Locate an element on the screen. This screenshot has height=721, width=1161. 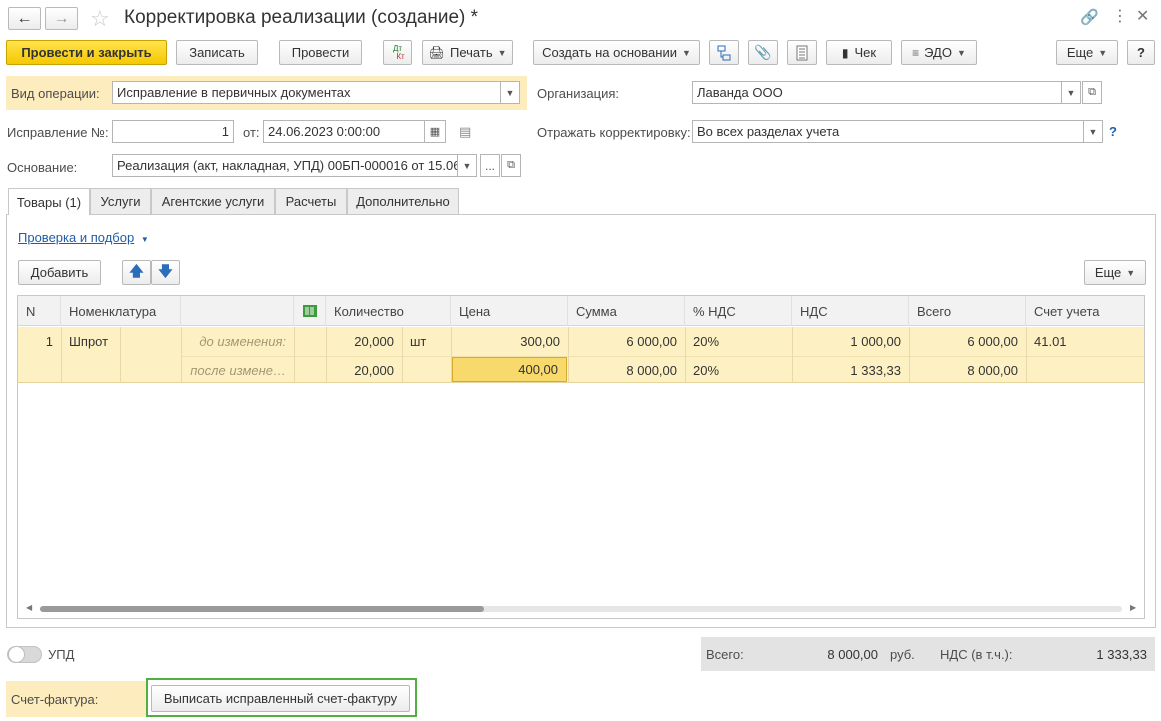
vat-total-value: 1 333,33 is located at coordinates (1121, 654).